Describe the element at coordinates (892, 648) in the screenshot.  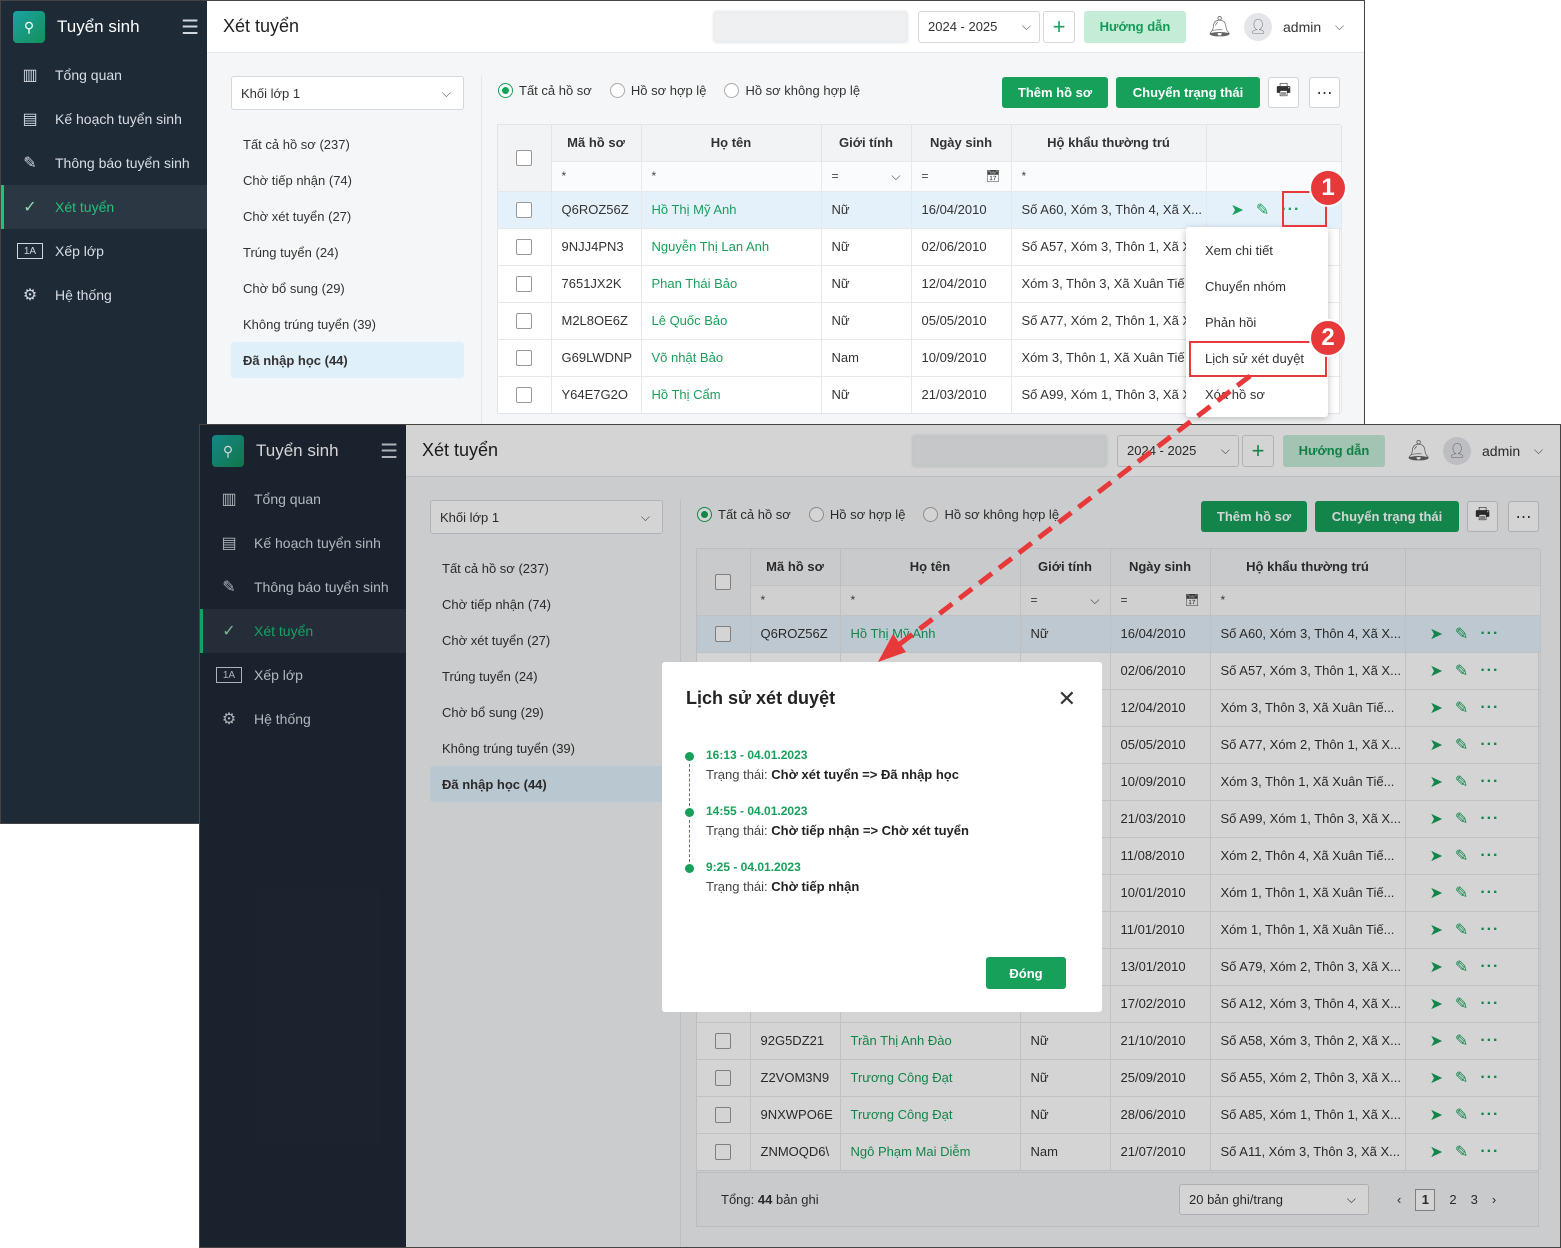
I see `arrow-head` at that location.